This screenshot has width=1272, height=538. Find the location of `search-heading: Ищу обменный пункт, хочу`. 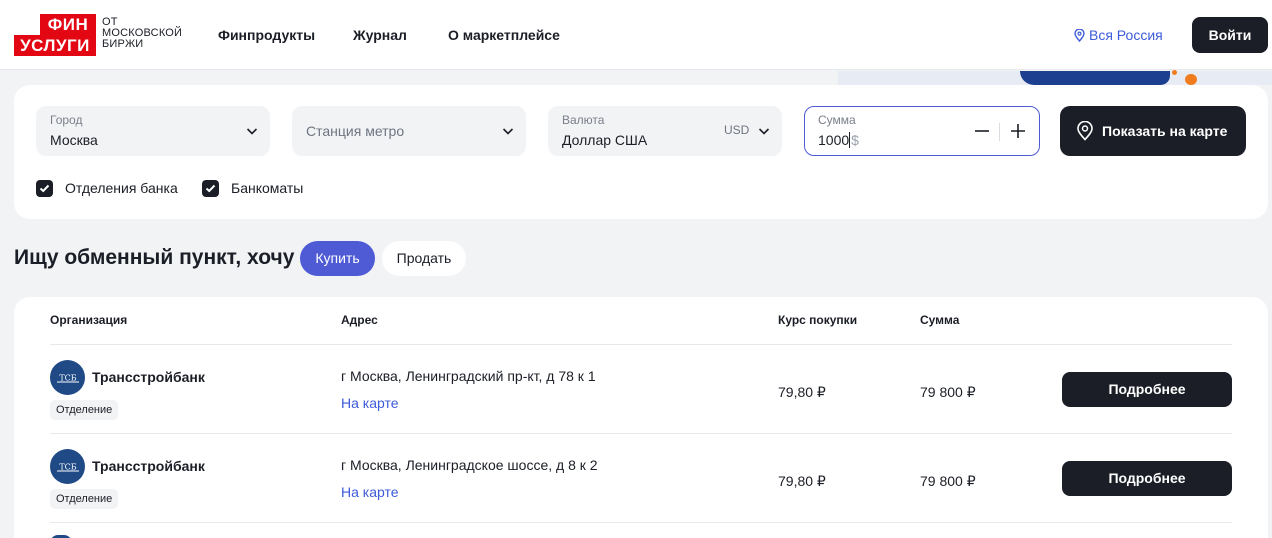

search-heading: Ищу обменный пункт, хочу is located at coordinates (154, 257).